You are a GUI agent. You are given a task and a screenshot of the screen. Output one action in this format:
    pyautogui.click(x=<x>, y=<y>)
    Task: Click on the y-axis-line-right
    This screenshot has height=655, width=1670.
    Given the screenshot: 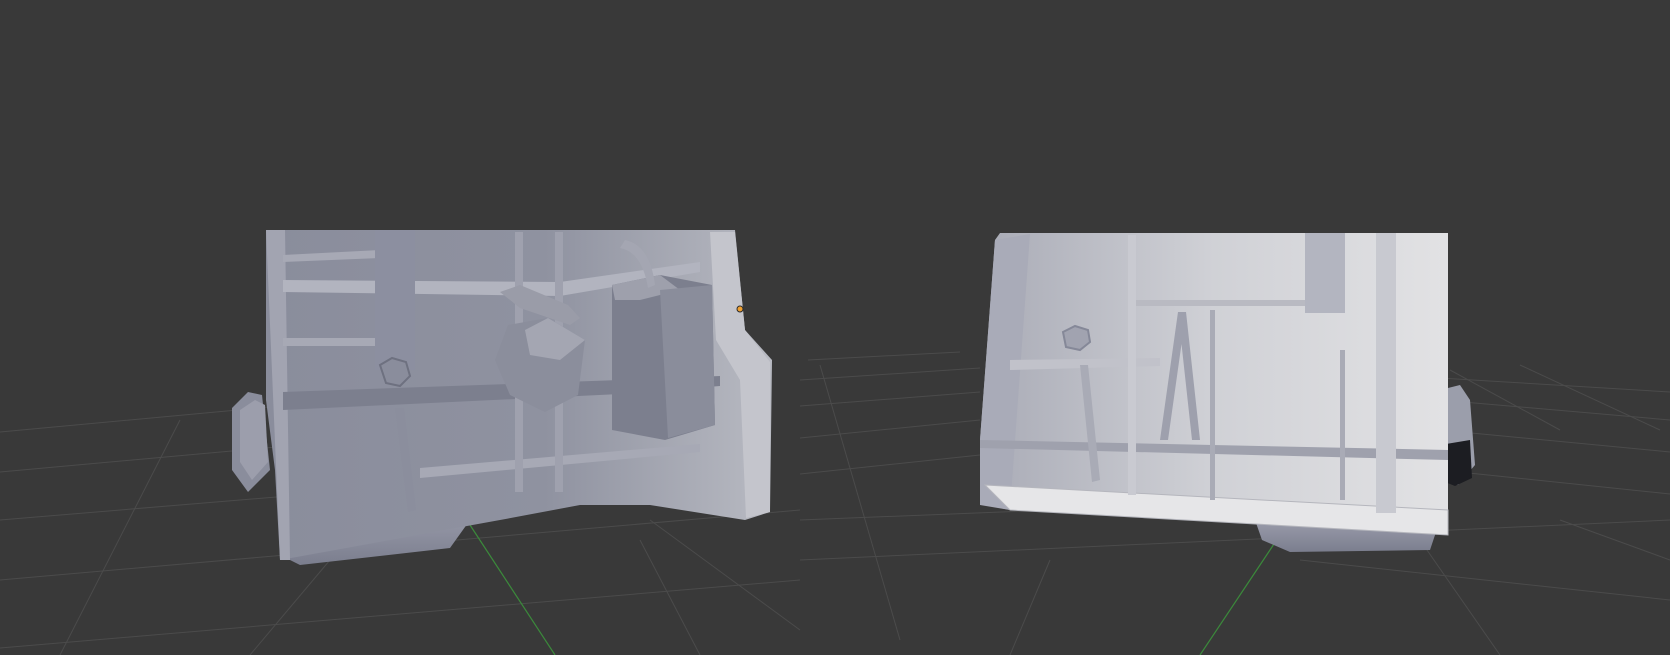 What is the action you would take?
    pyautogui.click(x=1240, y=594)
    